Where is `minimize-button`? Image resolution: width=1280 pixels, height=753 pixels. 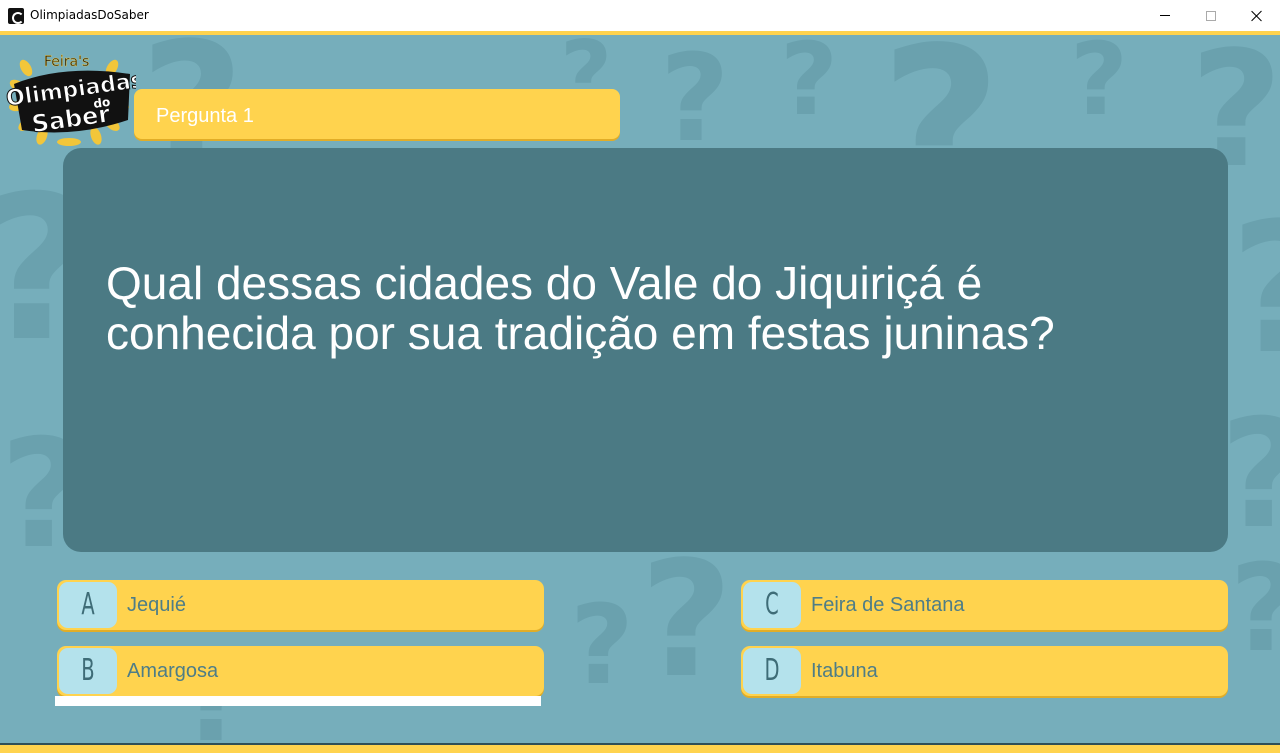
minimize-button is located at coordinates (1165, 15).